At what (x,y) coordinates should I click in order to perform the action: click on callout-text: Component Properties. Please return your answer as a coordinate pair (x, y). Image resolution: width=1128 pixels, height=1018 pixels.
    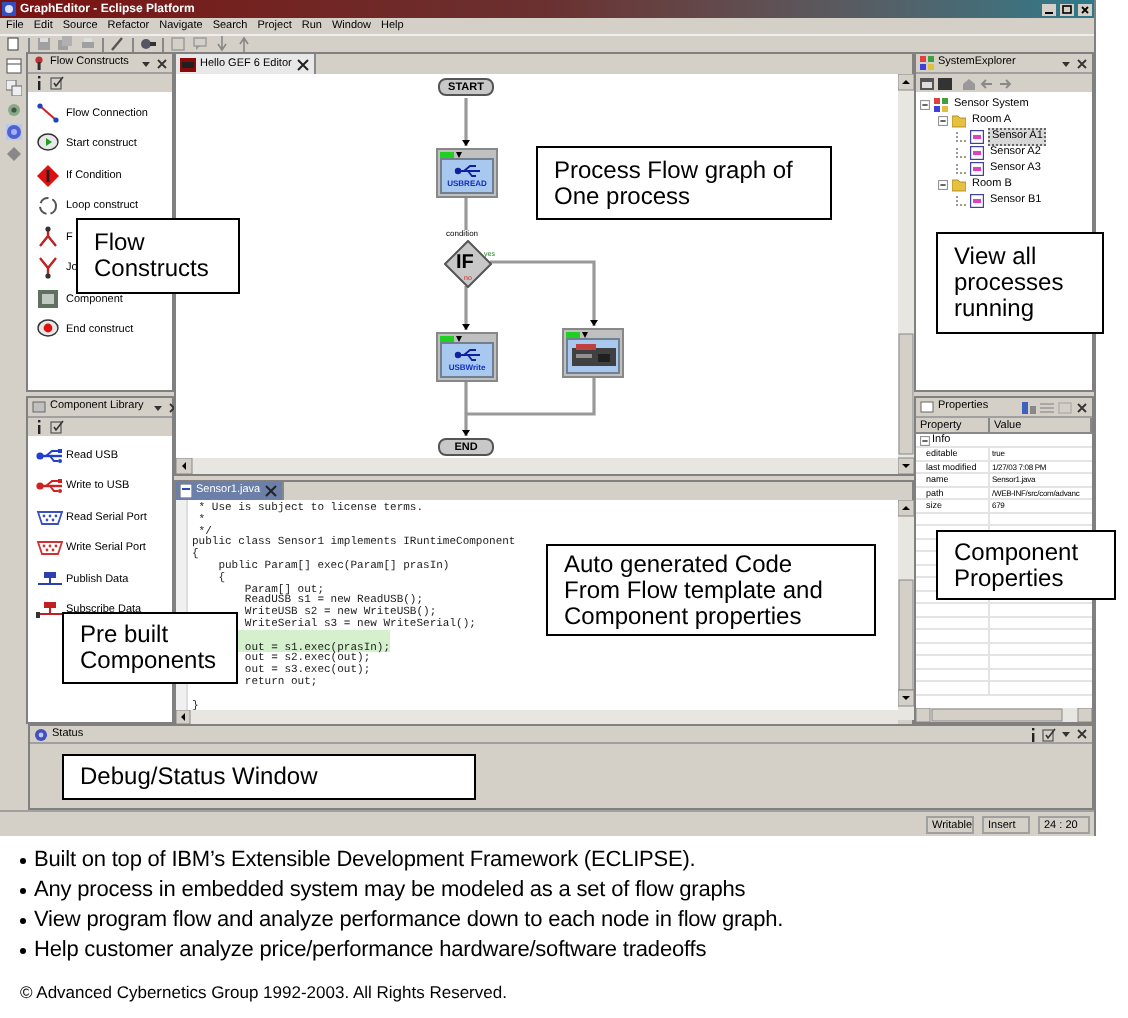
    Looking at the image, I should click on (1017, 565).